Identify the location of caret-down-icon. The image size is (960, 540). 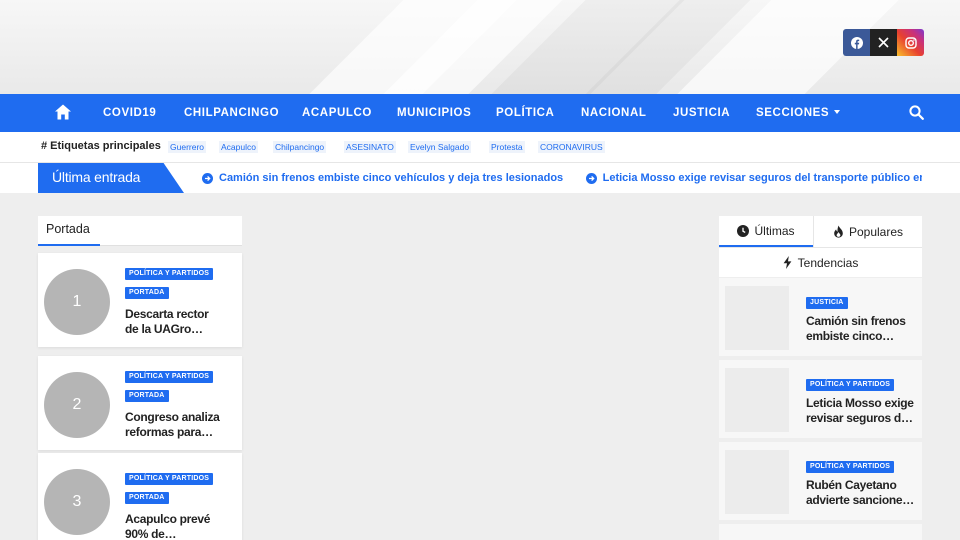
(837, 112).